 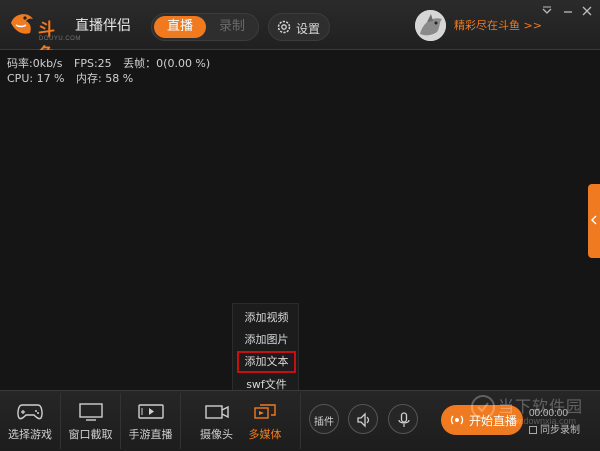 I want to click on app-title: 直播伴侣, so click(x=103, y=26).